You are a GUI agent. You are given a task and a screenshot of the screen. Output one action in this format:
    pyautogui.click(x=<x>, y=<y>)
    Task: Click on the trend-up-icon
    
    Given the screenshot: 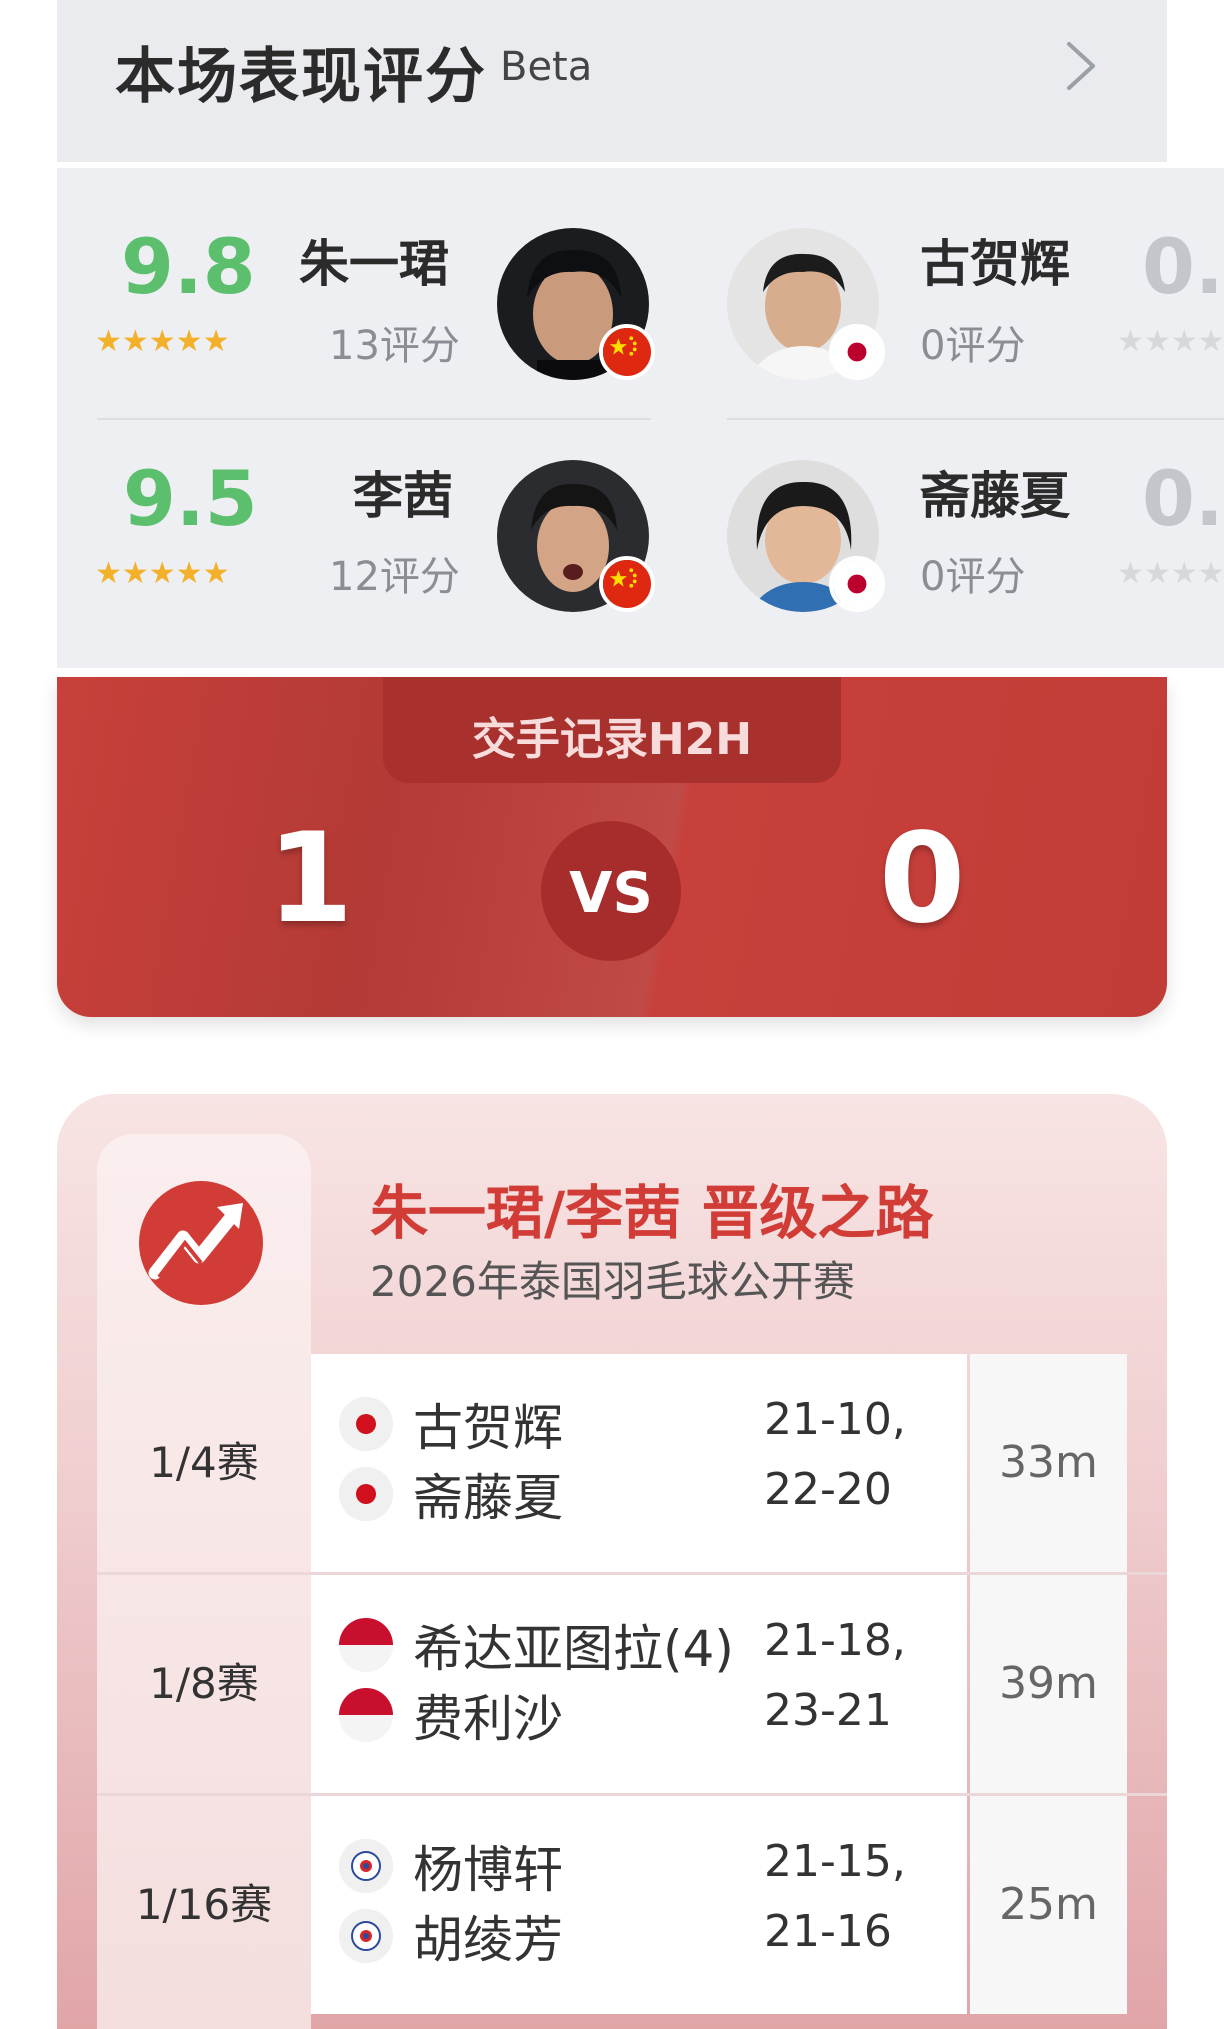 What is the action you would take?
    pyautogui.click(x=201, y=1243)
    